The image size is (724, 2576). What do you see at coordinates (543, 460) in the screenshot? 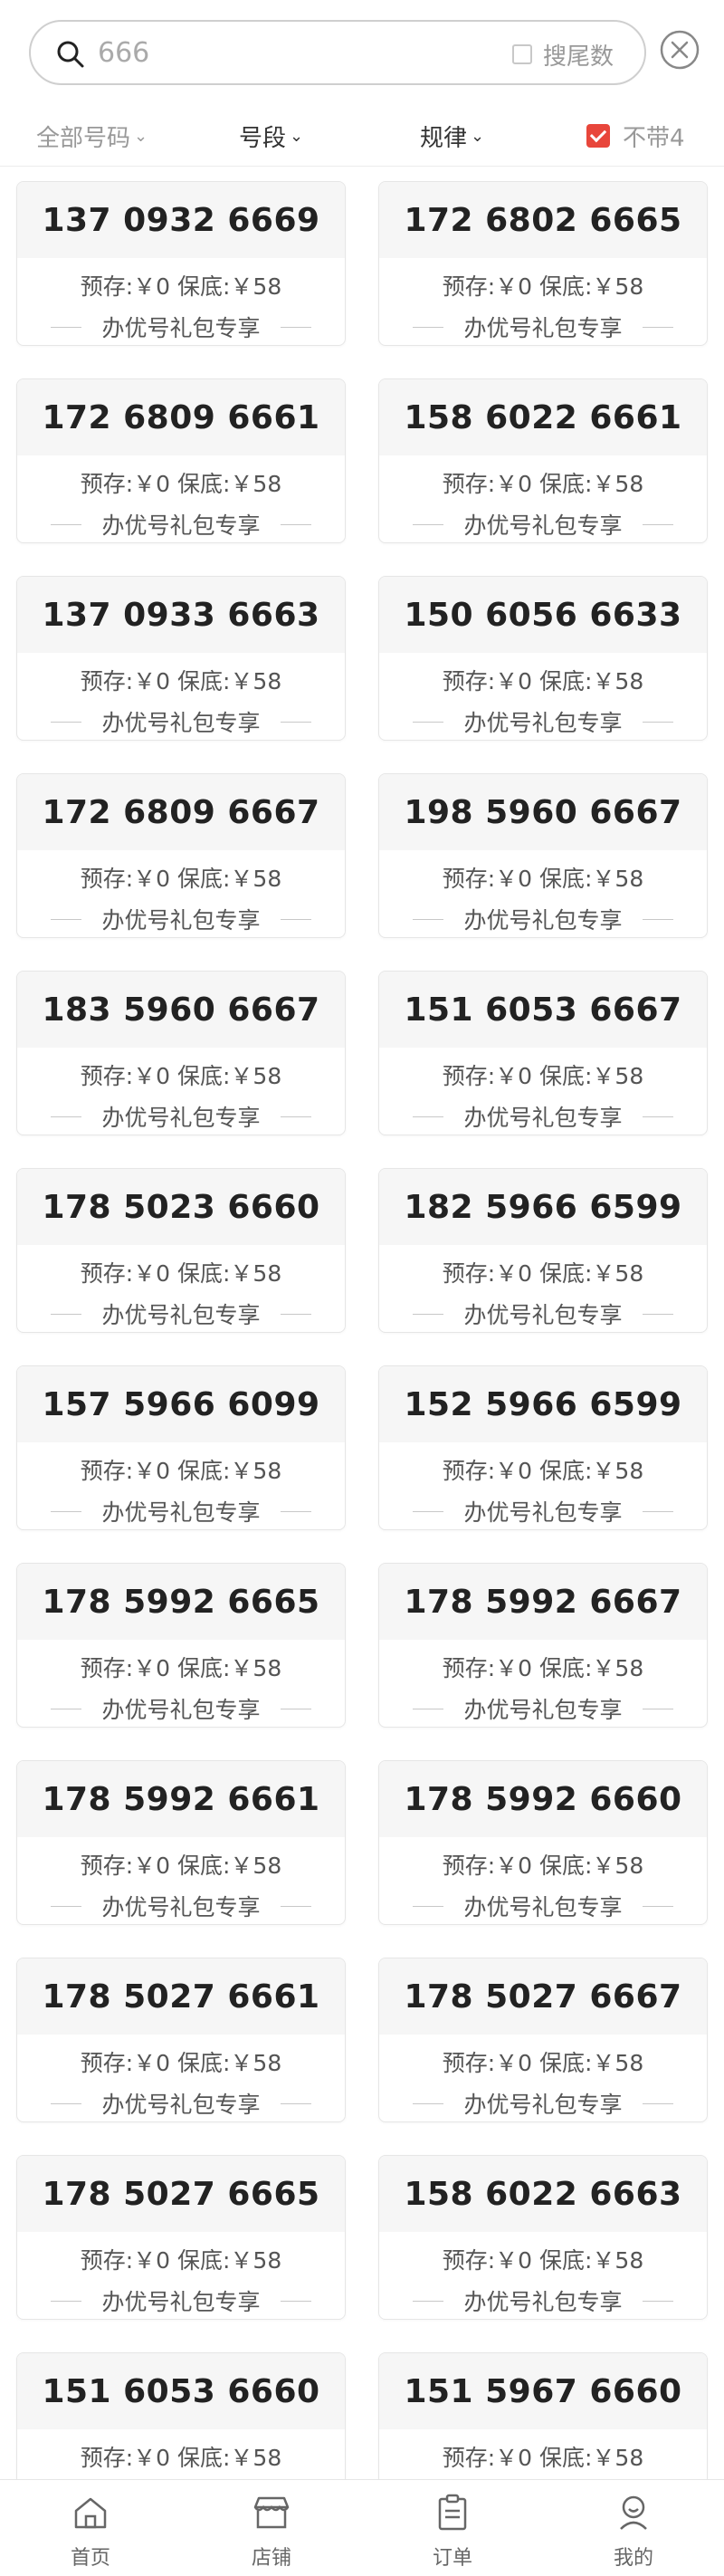
I see `number-card: 158 6022 6661 预存:￥0 保底:￥58 办优号礼包专享` at bounding box center [543, 460].